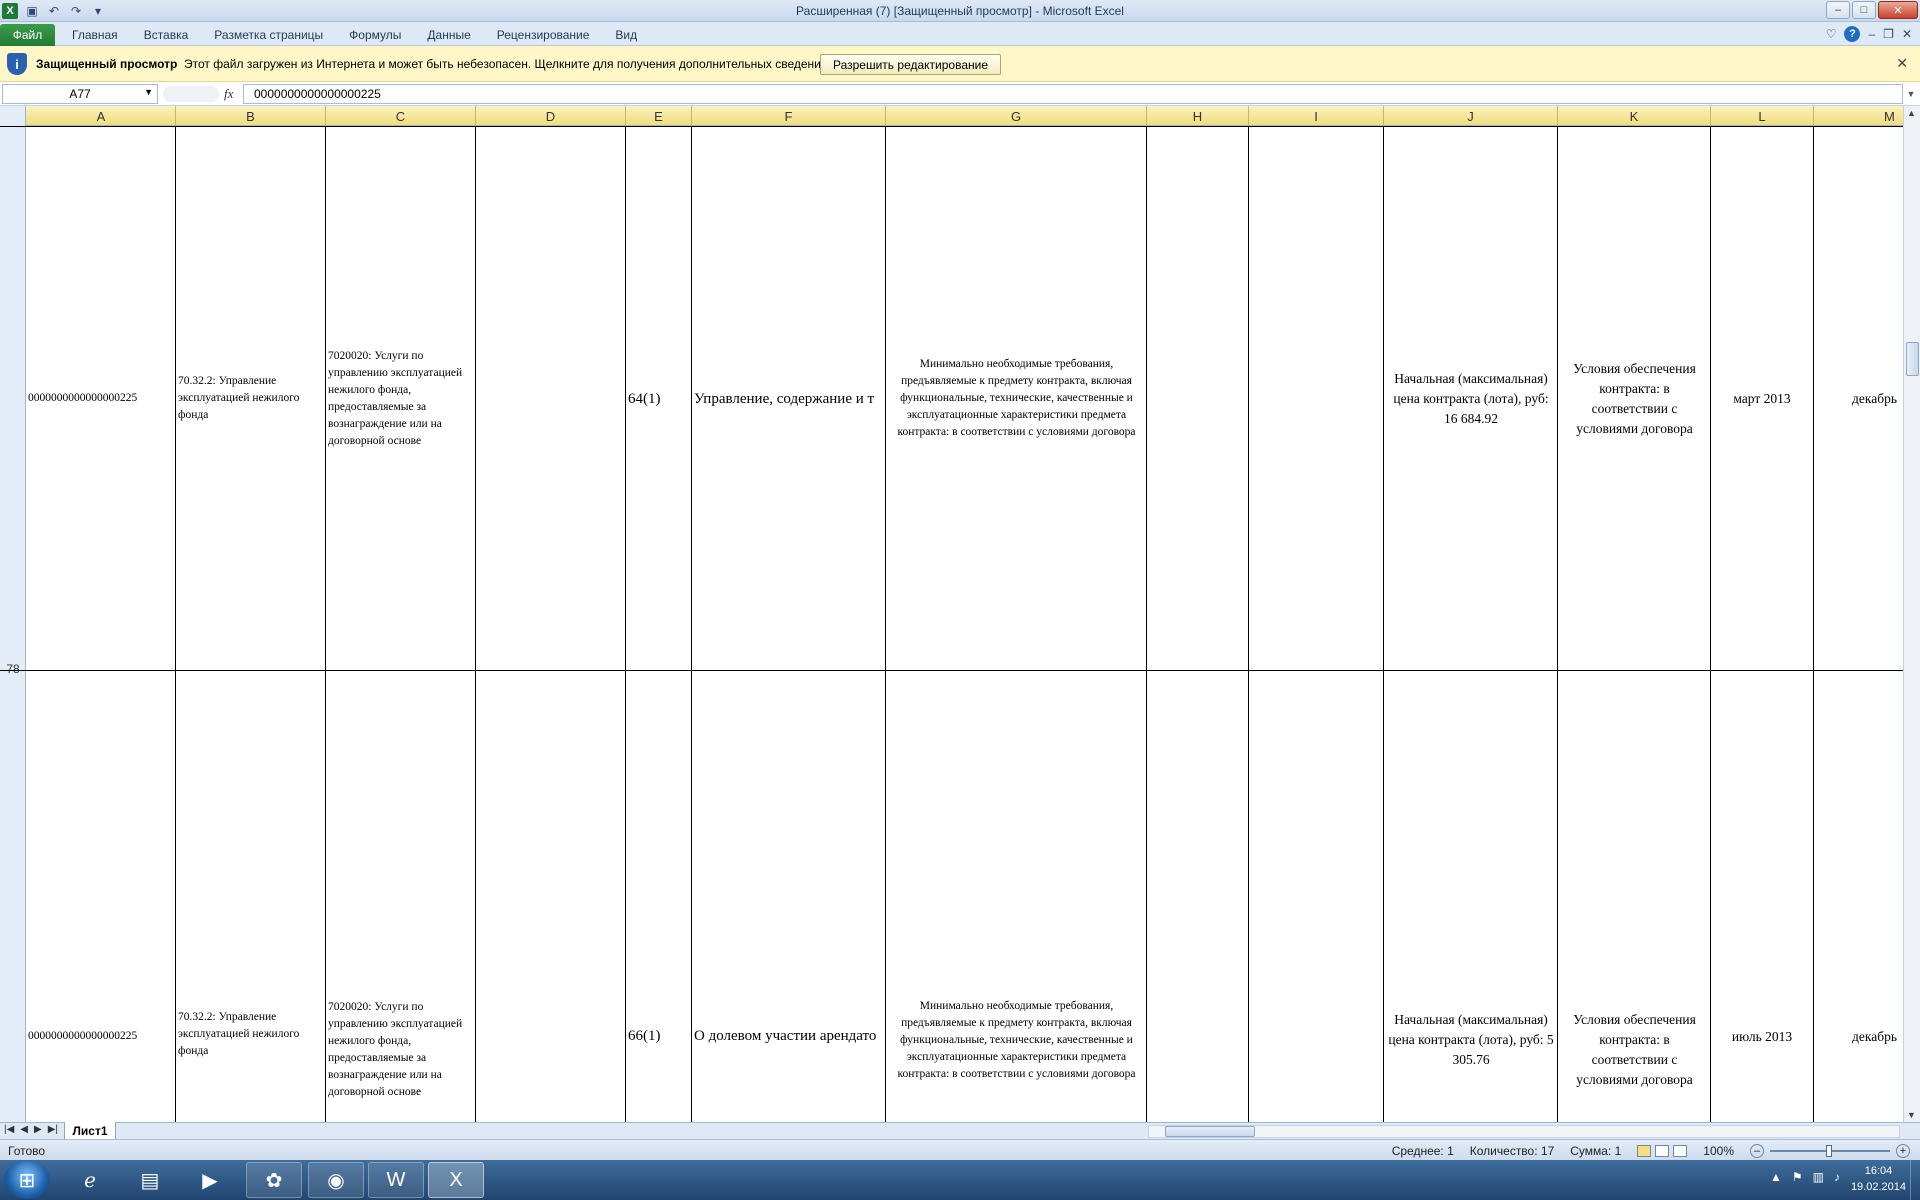 The image size is (1920, 1200). What do you see at coordinates (910, 64) in the screenshot?
I see `enable-editing-button: Разрешить редактирование` at bounding box center [910, 64].